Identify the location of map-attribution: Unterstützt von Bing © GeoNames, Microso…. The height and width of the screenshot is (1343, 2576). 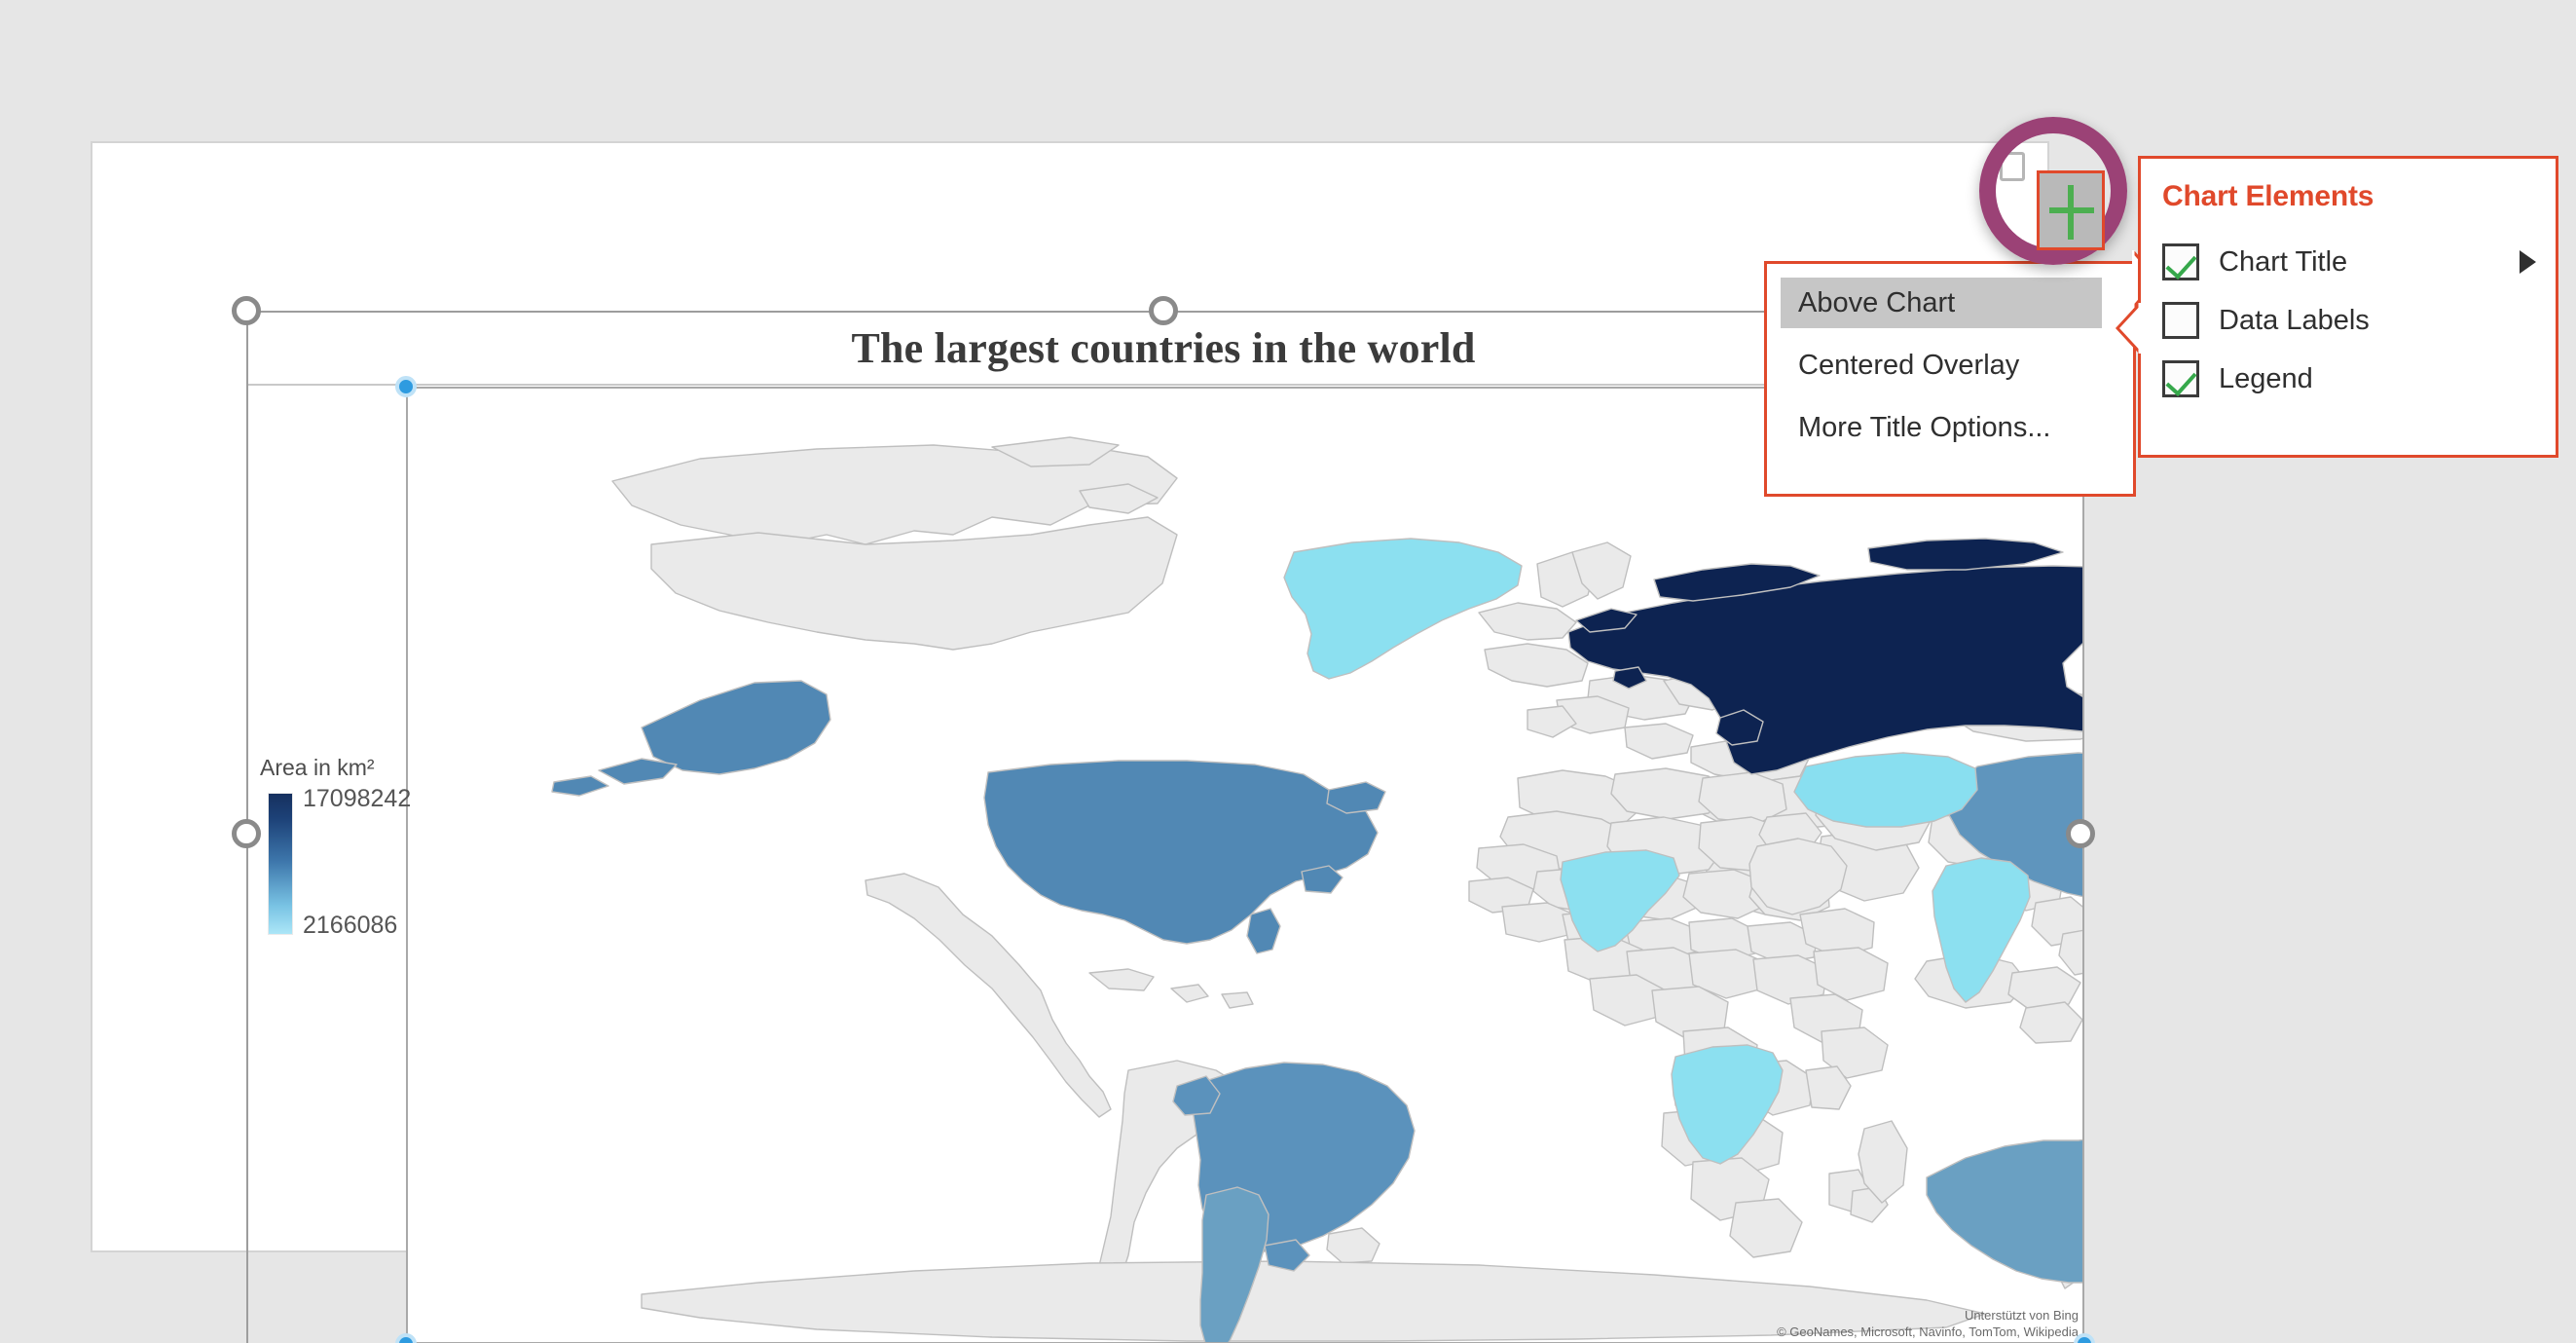
(1928, 1323).